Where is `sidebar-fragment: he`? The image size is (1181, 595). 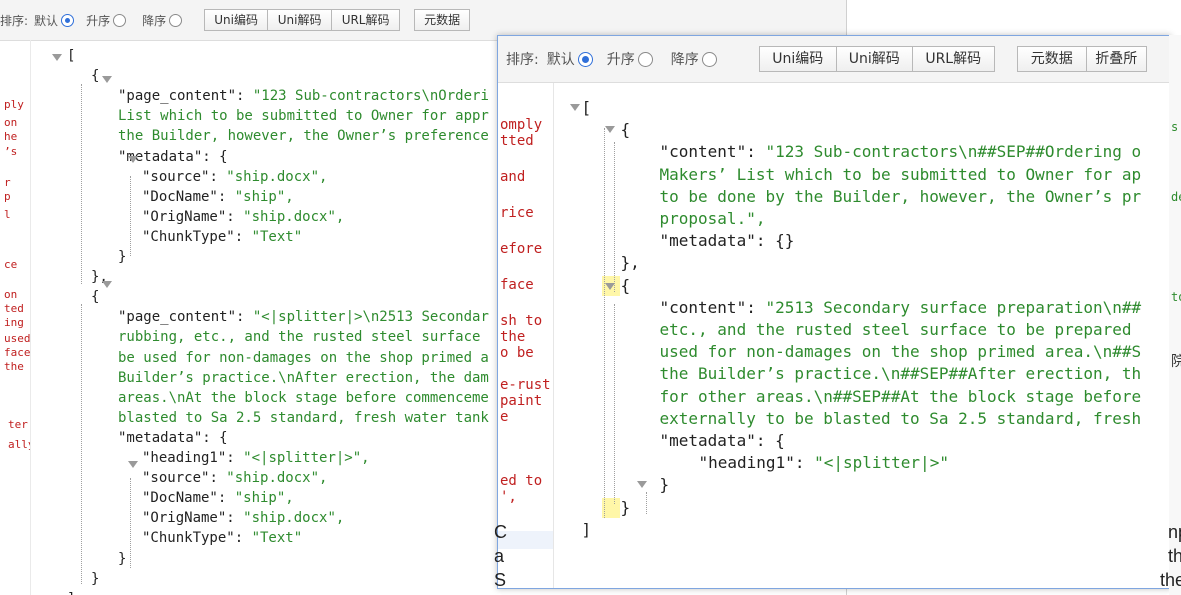
sidebar-fragment: he is located at coordinates (11, 136).